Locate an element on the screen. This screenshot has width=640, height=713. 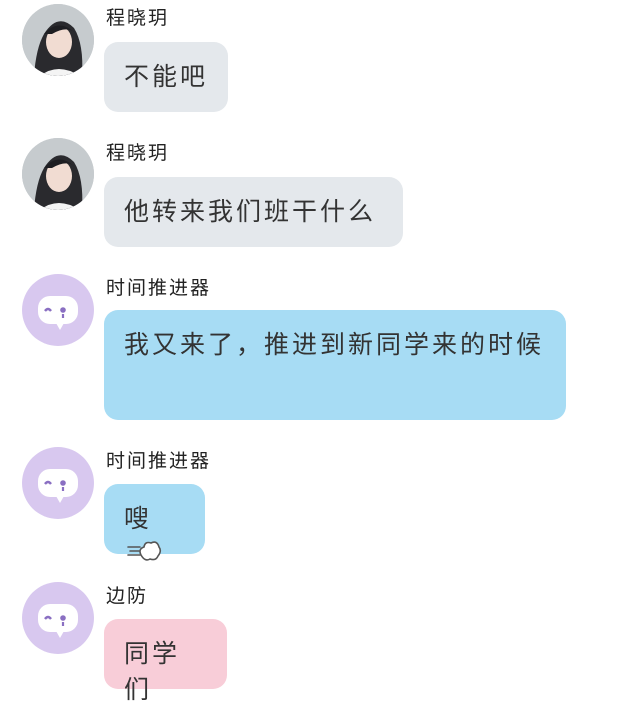
message-bubble: 他转来我们班干什么 is located at coordinates (253, 212).